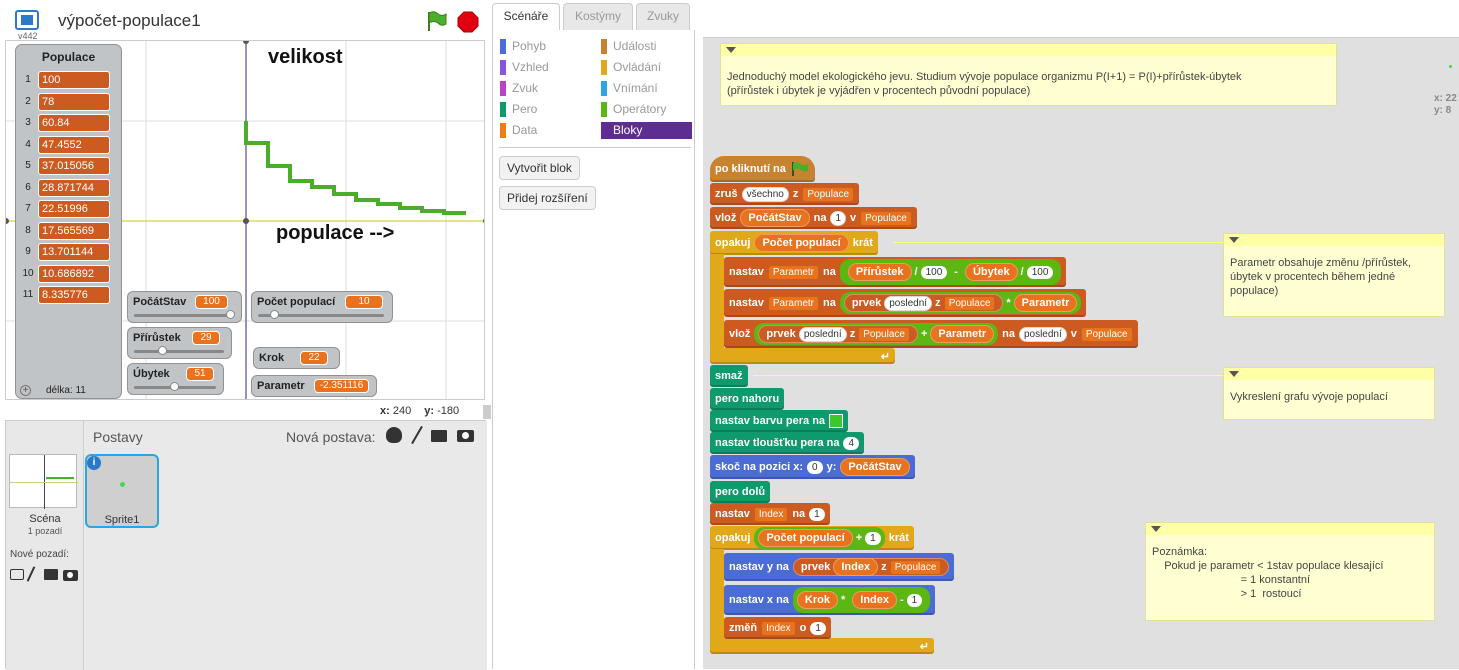 This screenshot has width=1459, height=670. Describe the element at coordinates (646, 46) in the screenshot. I see `category-události: Události` at that location.